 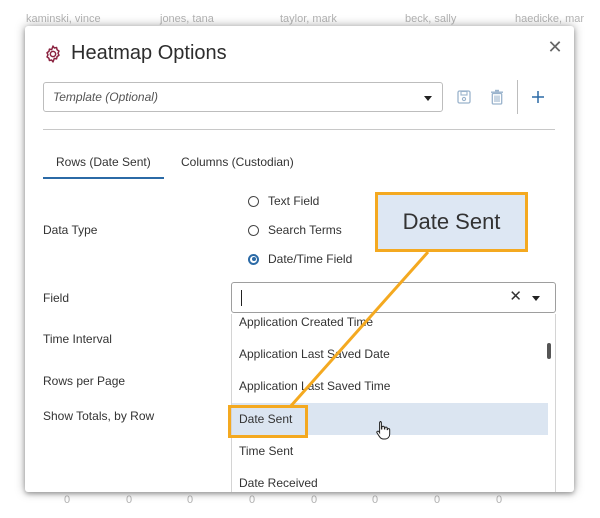 I want to click on bg-column-name: kaminski, vince, so click(x=63, y=19).